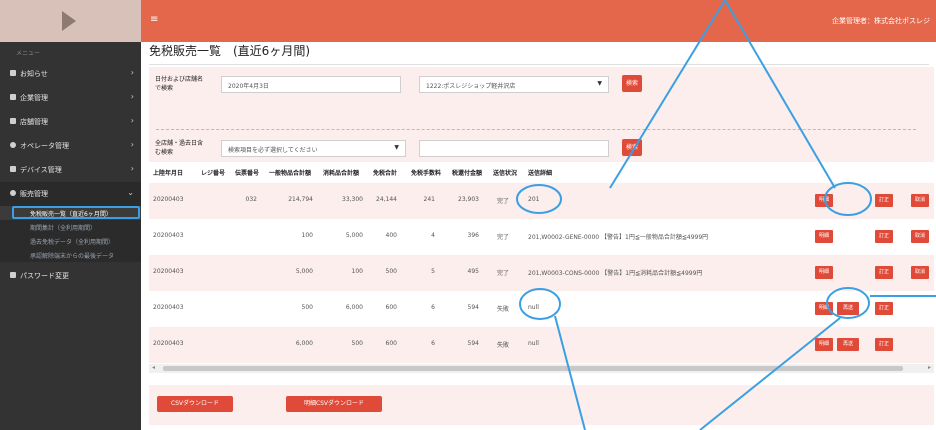  Describe the element at coordinates (471, 86) in the screenshot. I see `store-select-value: 1222:ポスレジショップ軽井沢店` at that location.